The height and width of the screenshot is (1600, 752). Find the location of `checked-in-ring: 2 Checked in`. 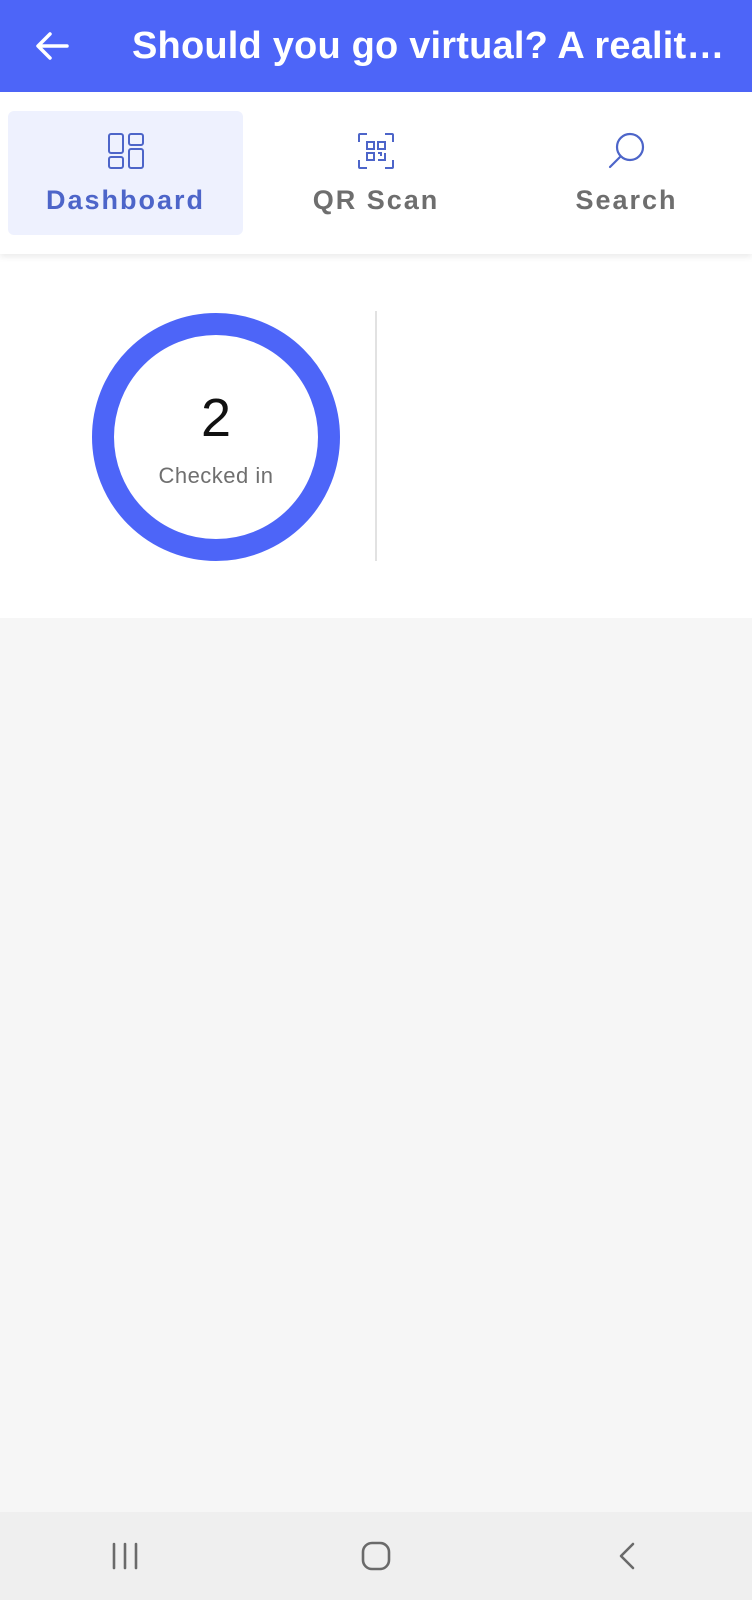

checked-in-ring: 2 Checked in is located at coordinates (216, 437).